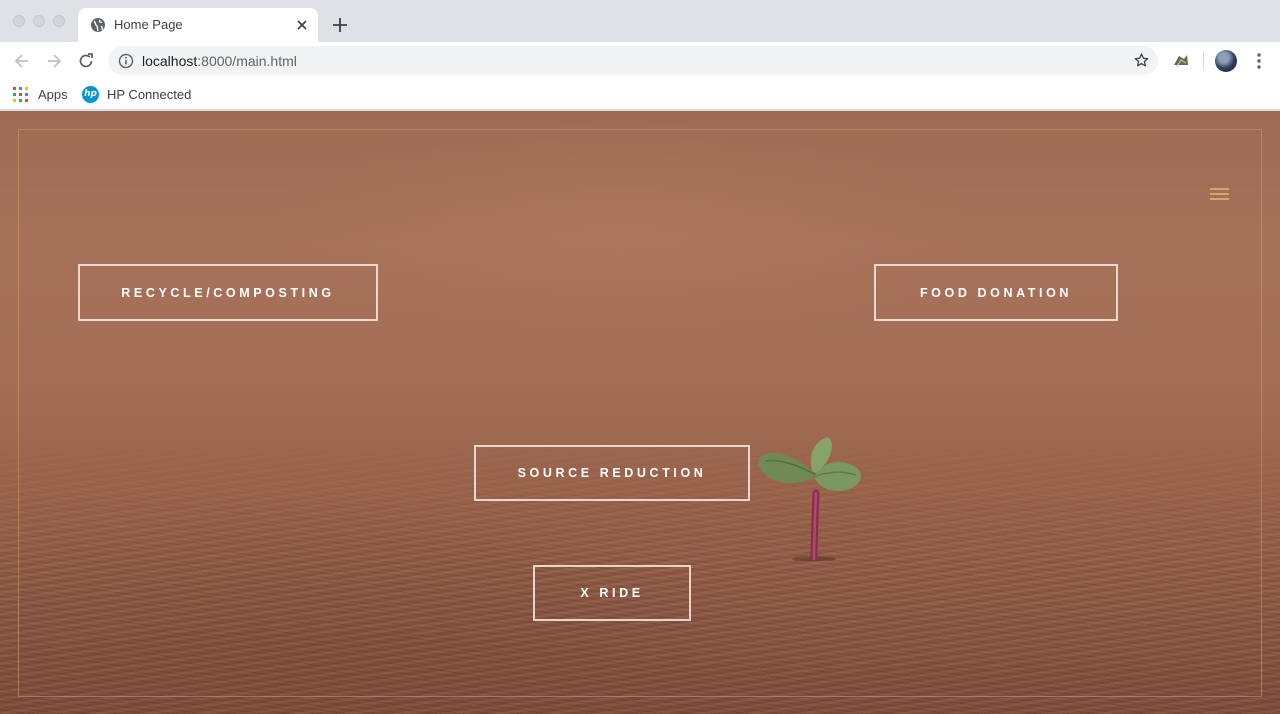 The width and height of the screenshot is (1280, 714). I want to click on hp-logo-icon: hp, so click(90, 94).